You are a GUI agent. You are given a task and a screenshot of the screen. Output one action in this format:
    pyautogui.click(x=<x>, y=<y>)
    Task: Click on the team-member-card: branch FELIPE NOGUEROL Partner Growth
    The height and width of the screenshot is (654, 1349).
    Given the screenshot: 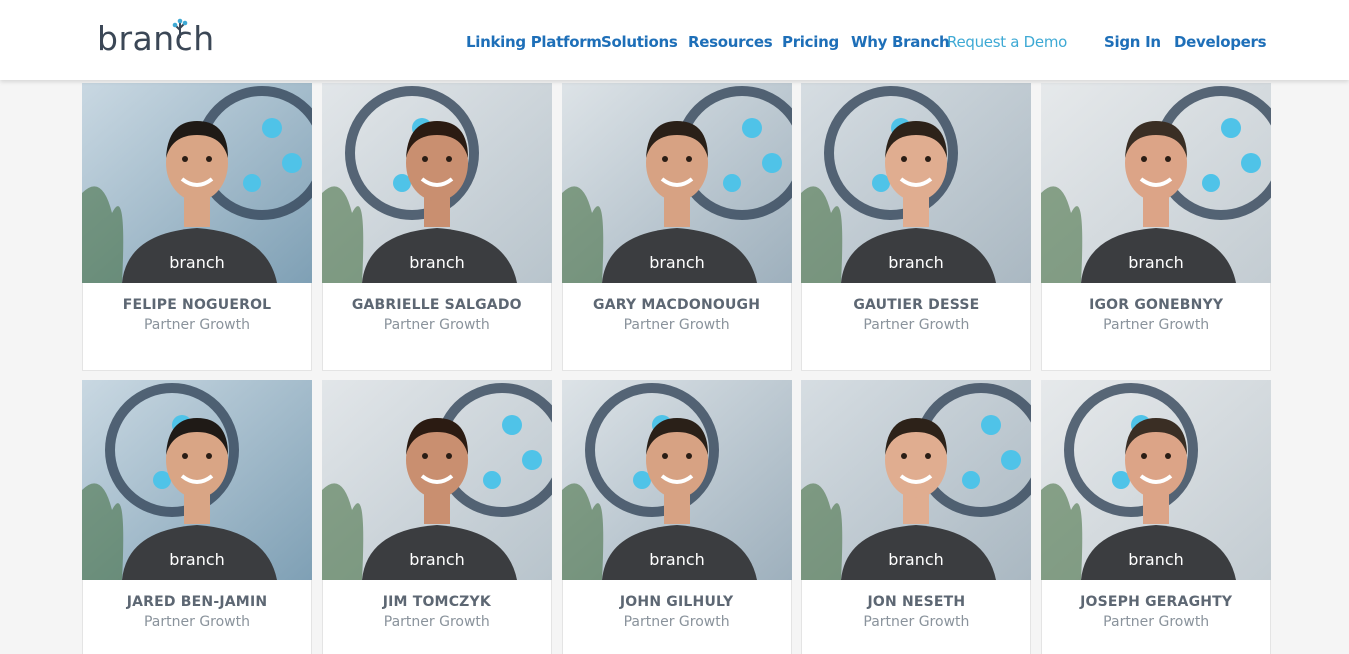 What is the action you would take?
    pyautogui.click(x=197, y=227)
    